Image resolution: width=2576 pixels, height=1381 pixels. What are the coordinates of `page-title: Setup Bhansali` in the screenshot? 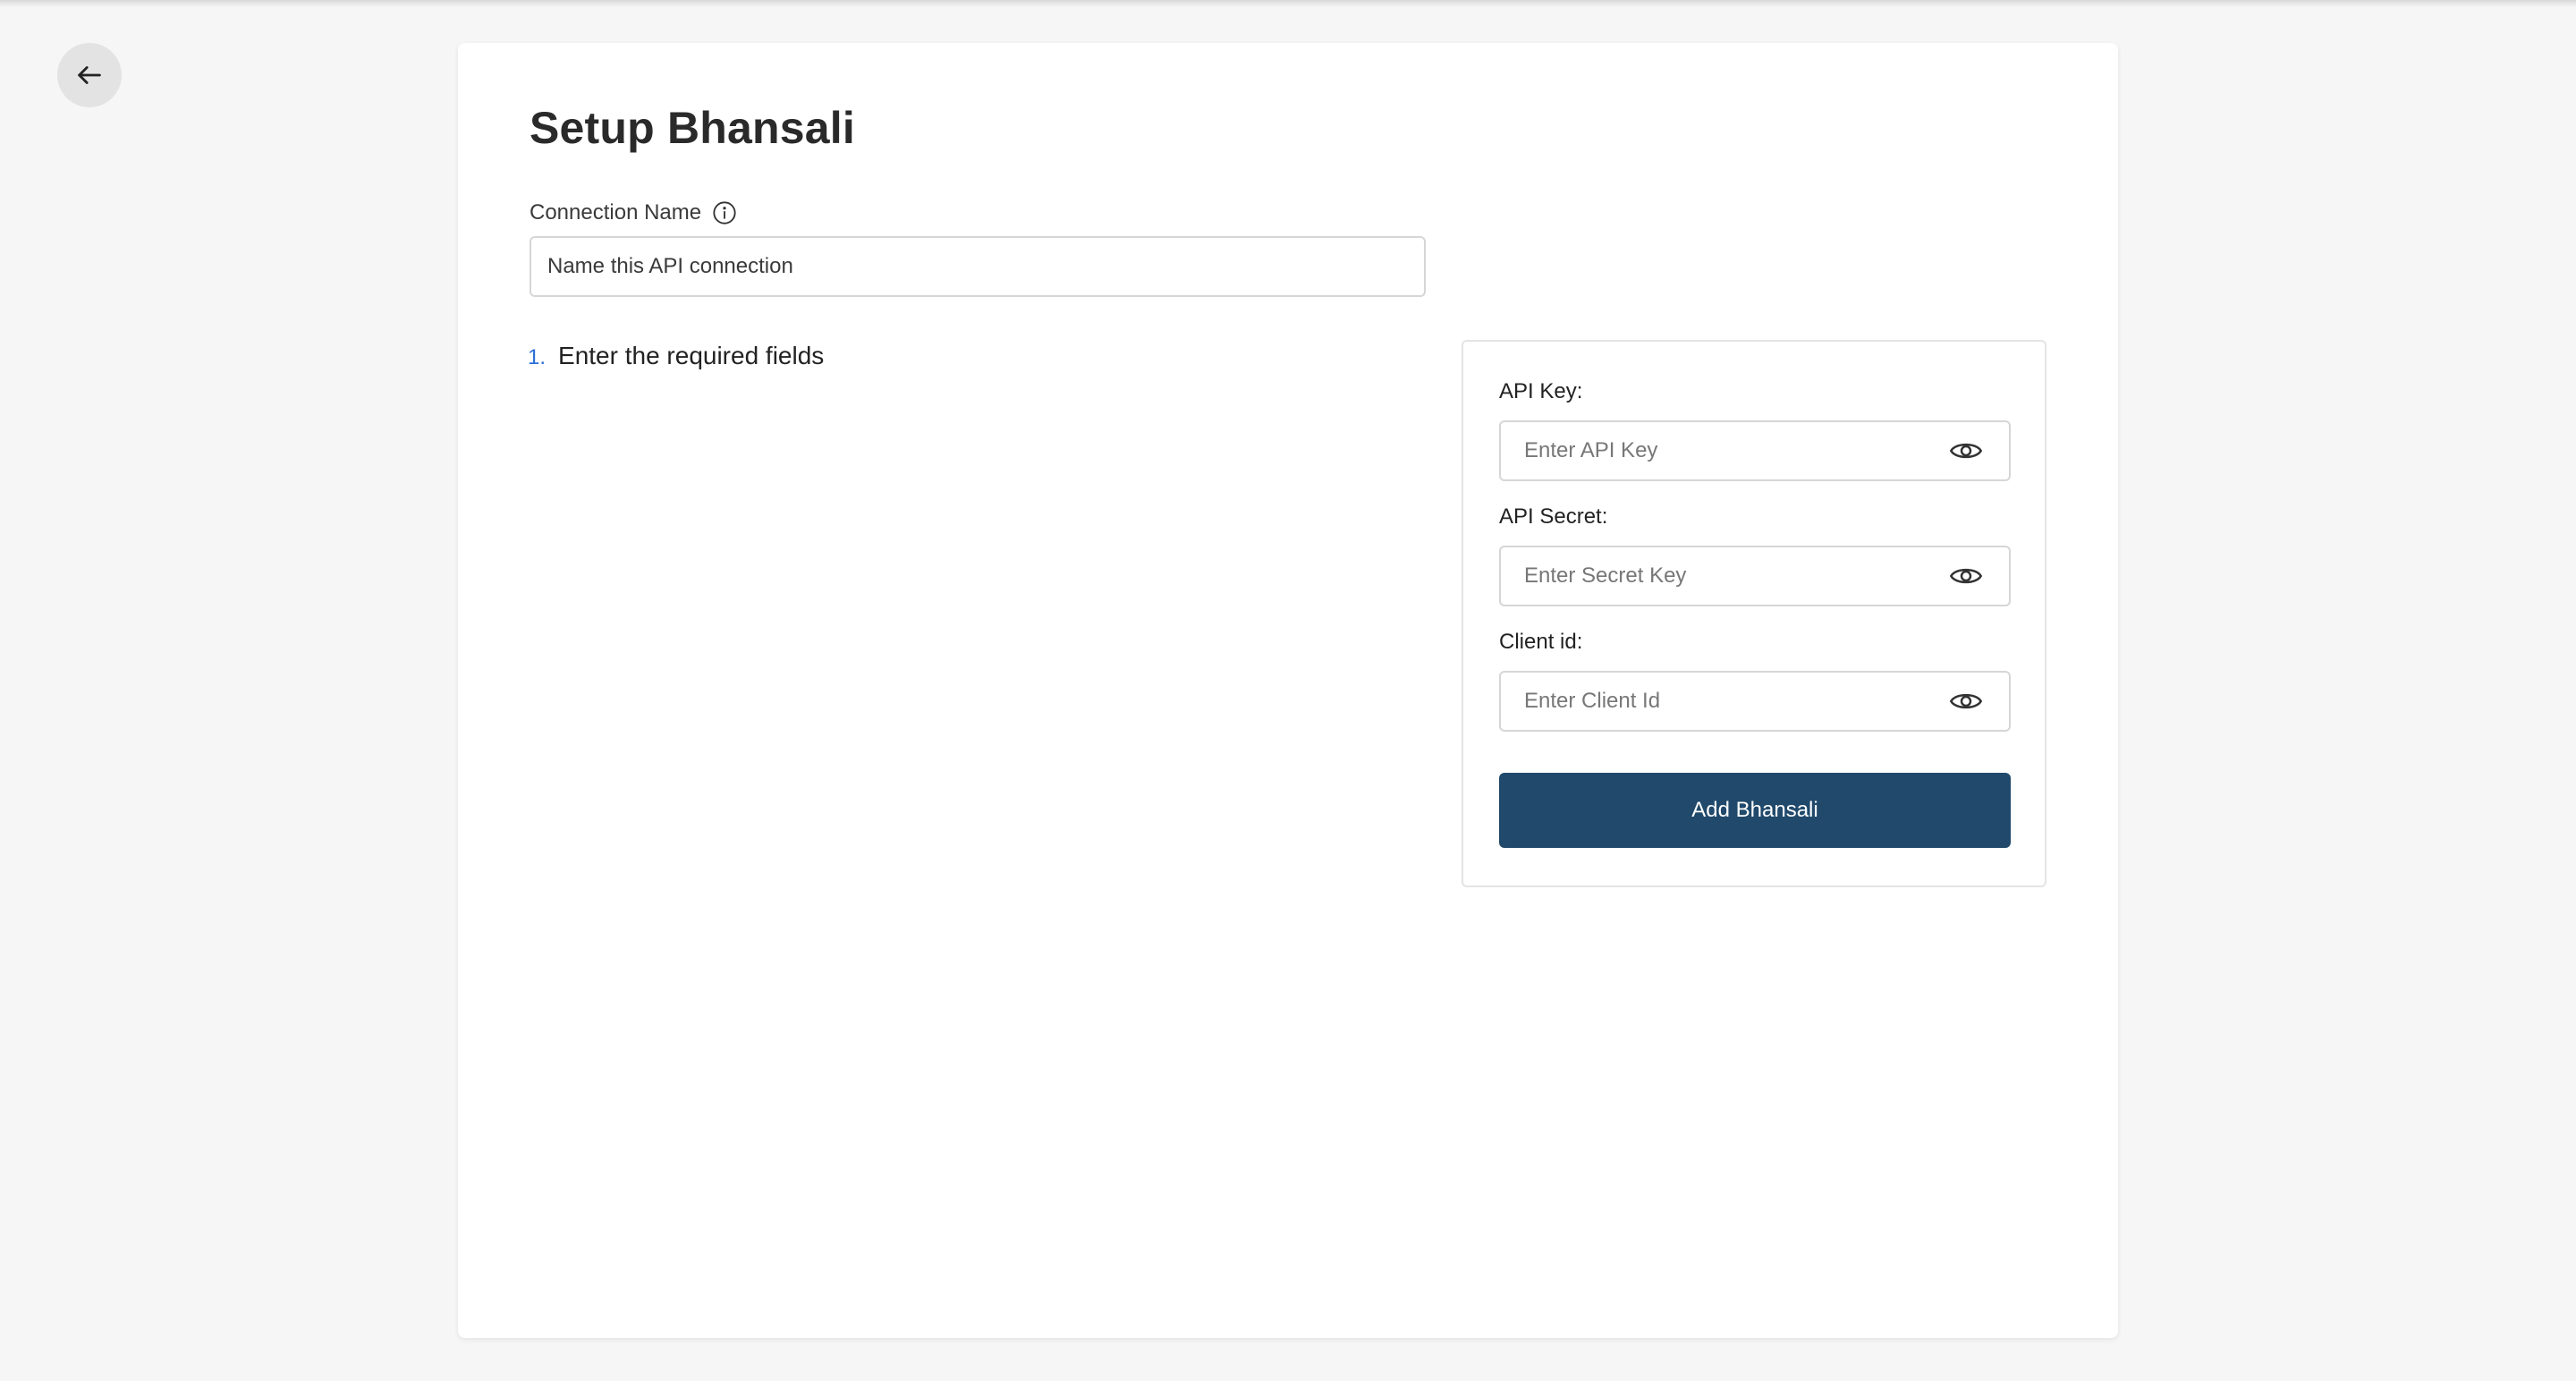 It's located at (692, 128).